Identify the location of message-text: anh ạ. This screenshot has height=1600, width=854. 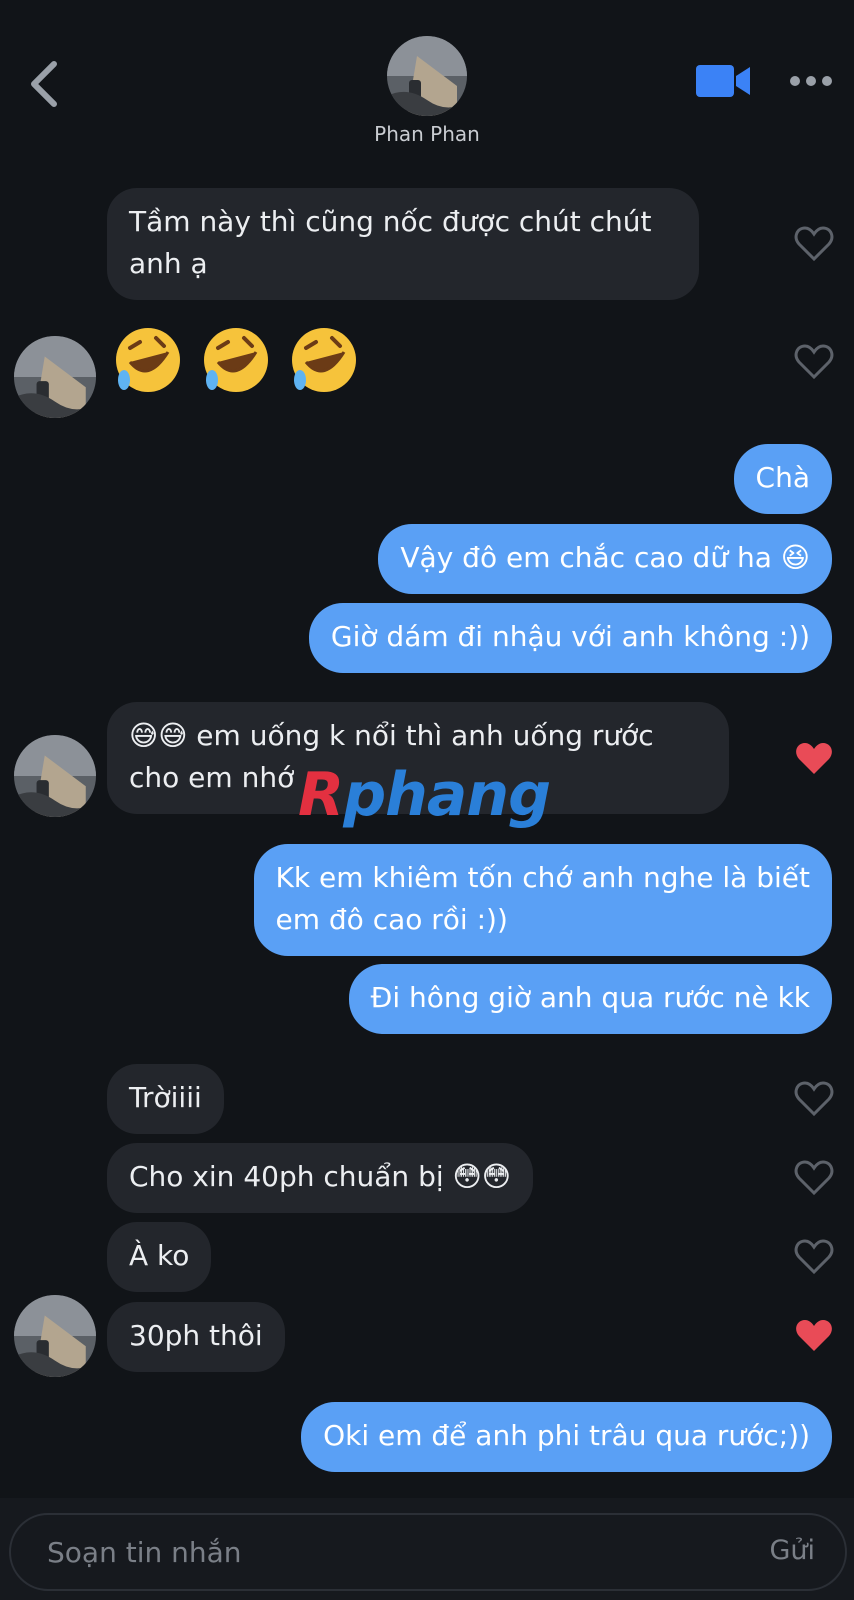
(168, 263).